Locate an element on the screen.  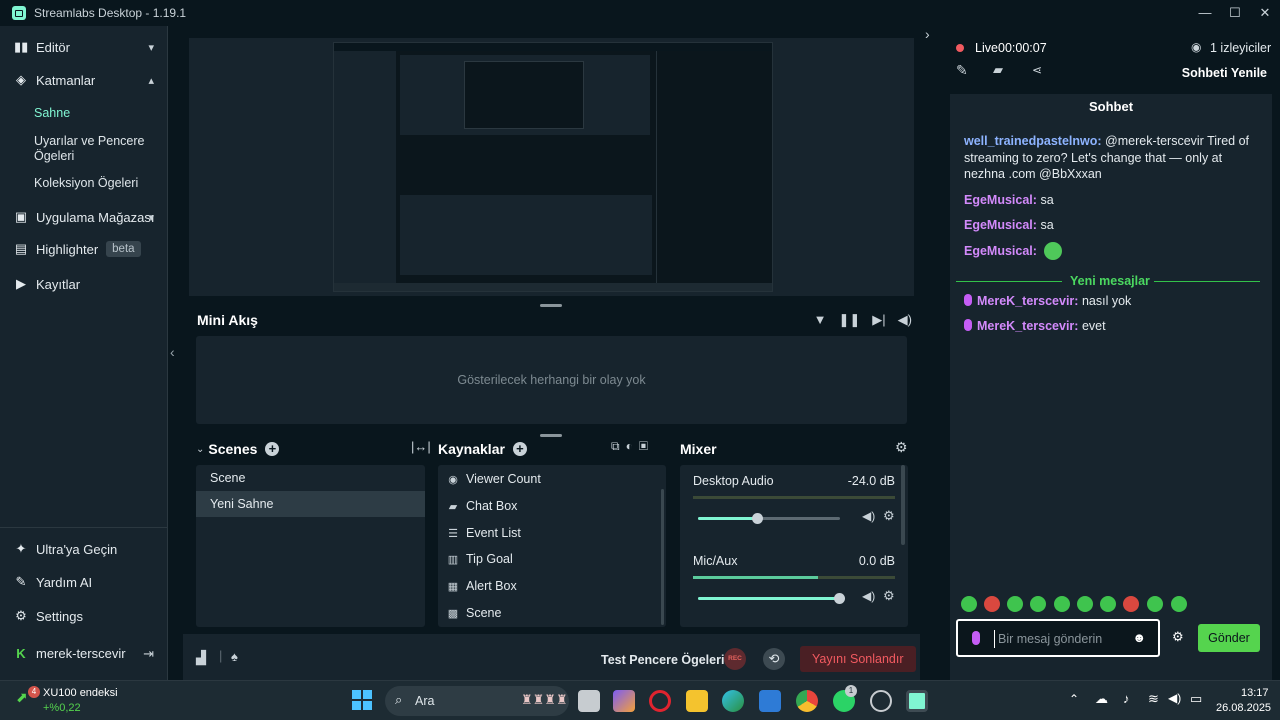
app-icon is located at coordinates (881, 701).